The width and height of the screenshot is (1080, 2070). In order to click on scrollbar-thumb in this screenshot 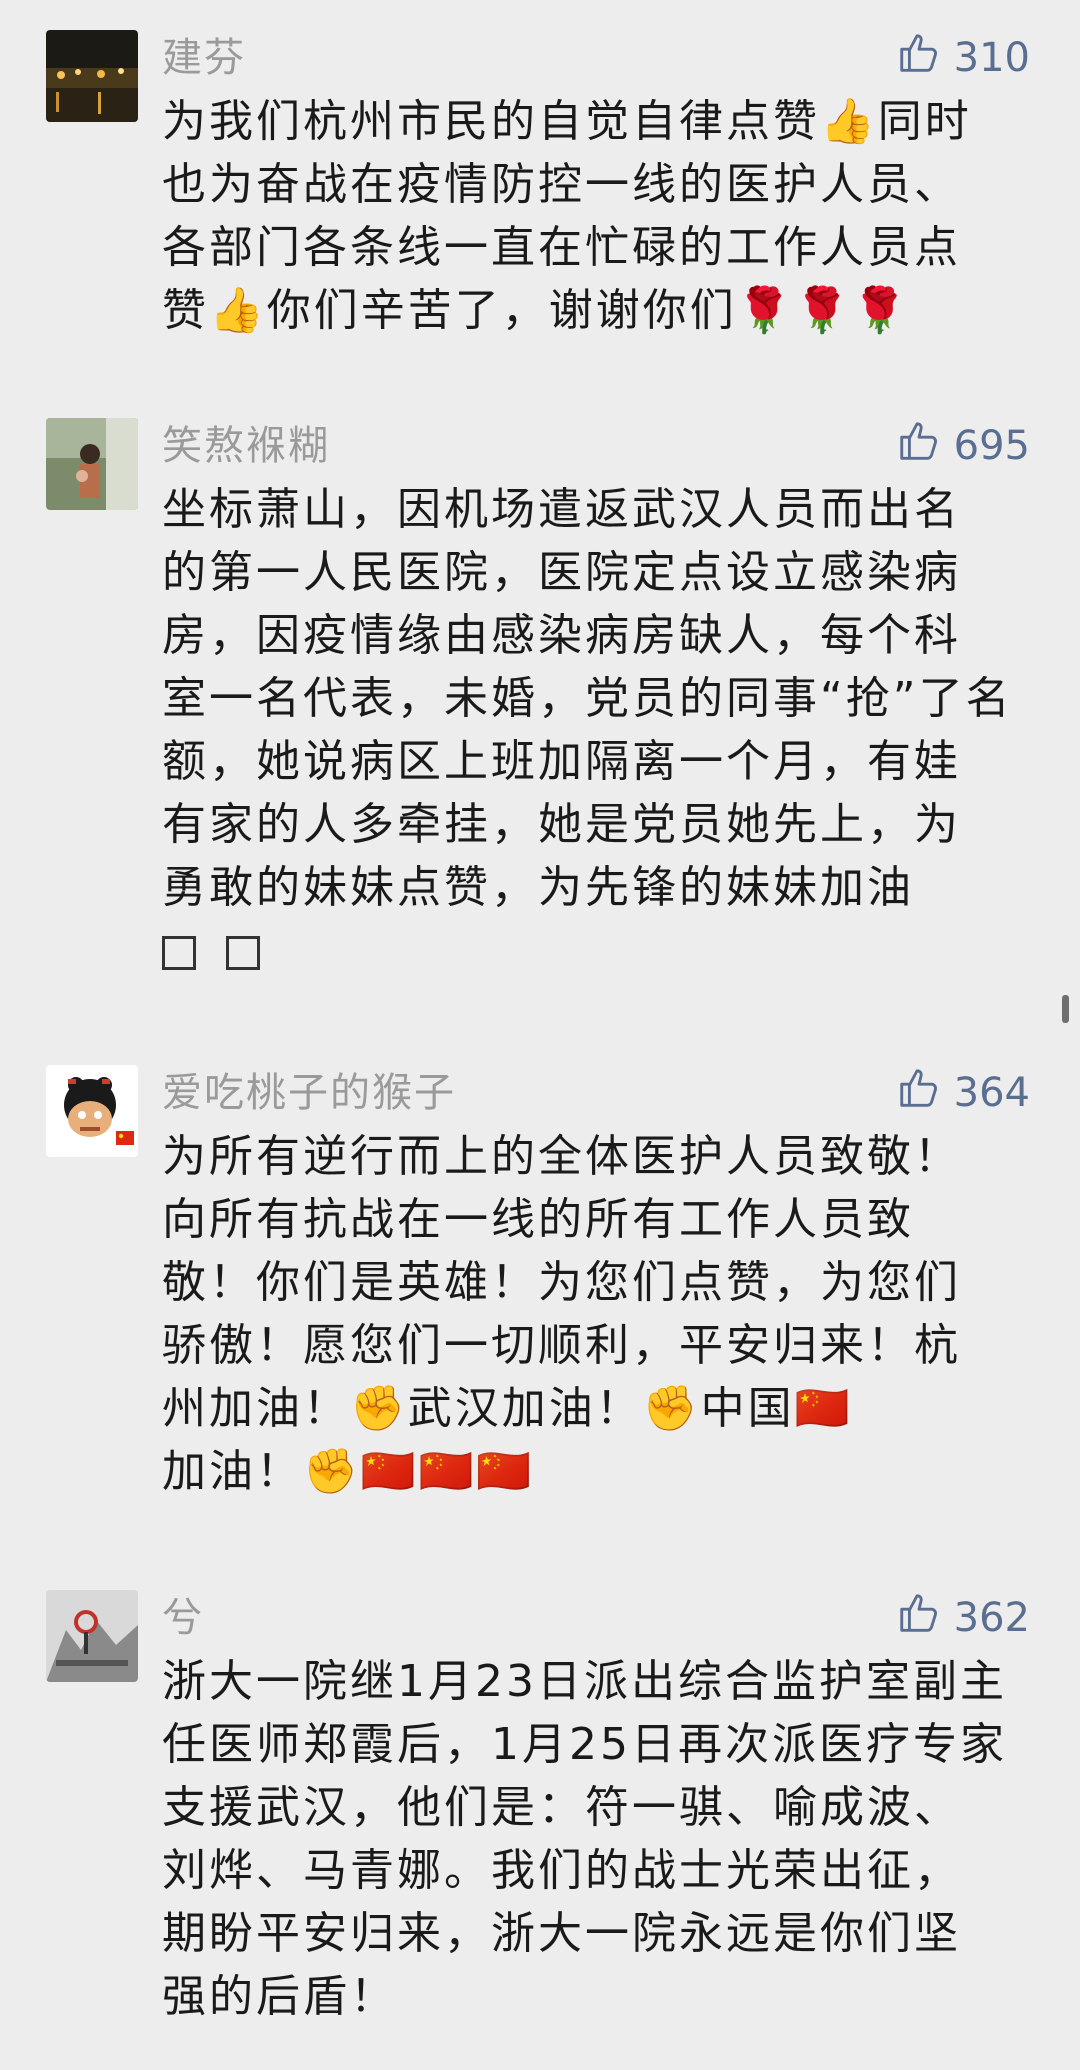, I will do `click(1065, 1009)`.